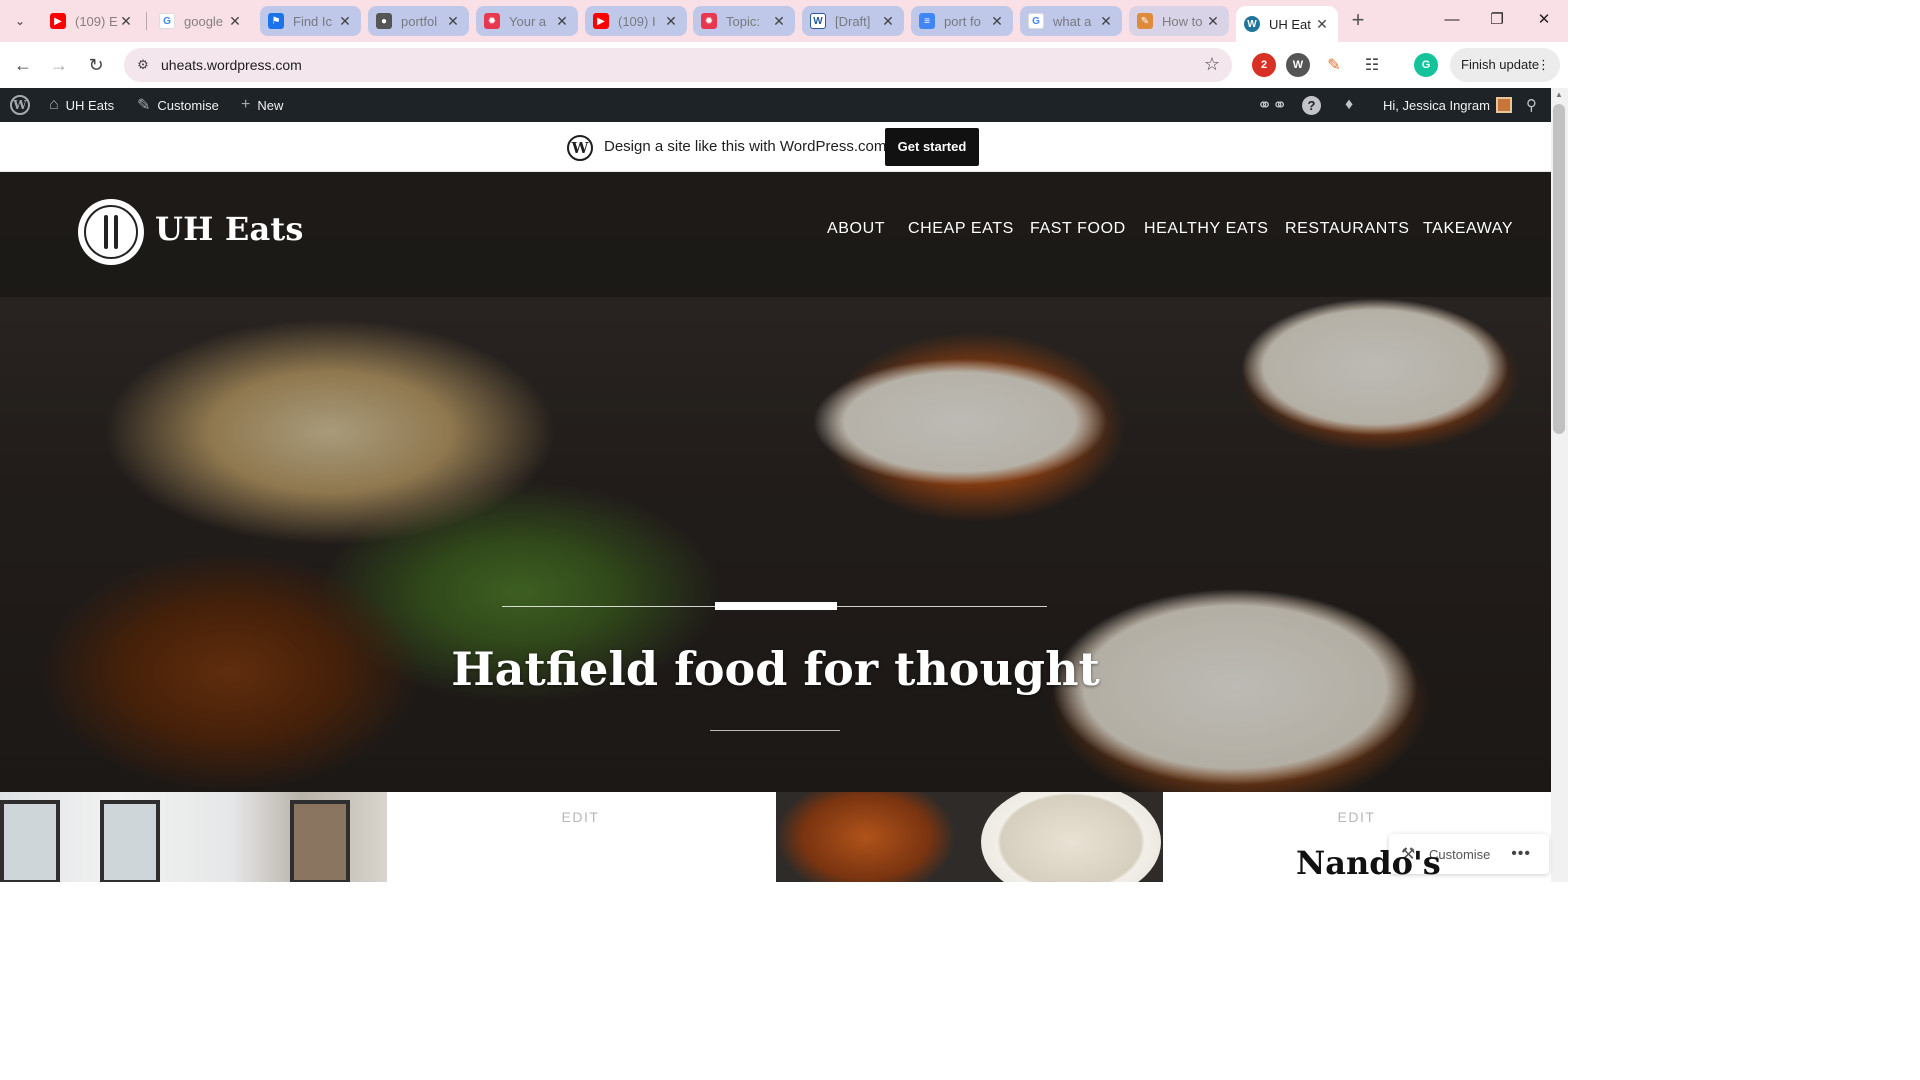 The width and height of the screenshot is (1920, 1080). What do you see at coordinates (1272, 105) in the screenshot?
I see `reader-glasses-icon: ⚭⚭` at bounding box center [1272, 105].